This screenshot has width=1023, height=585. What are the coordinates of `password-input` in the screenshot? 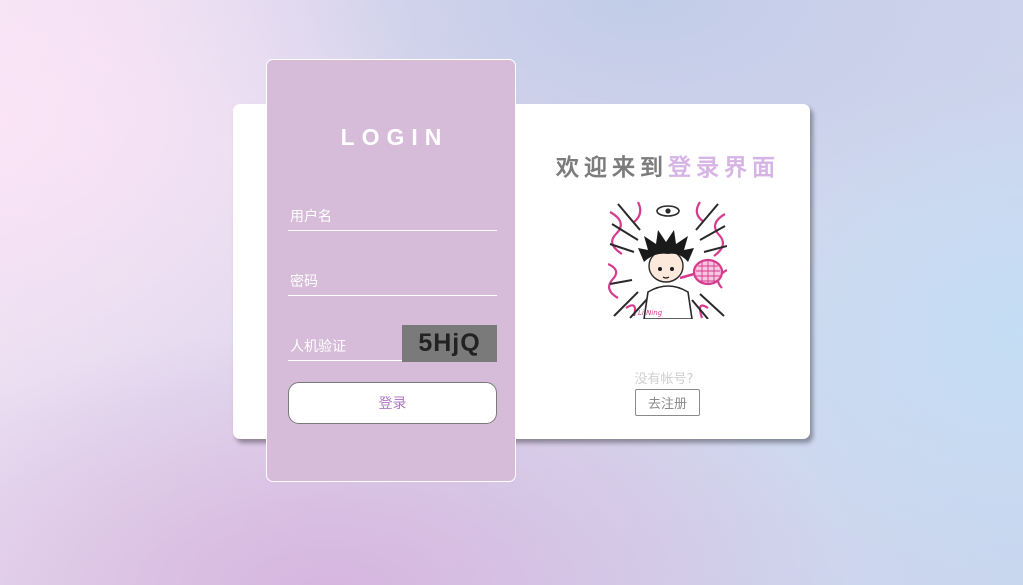 It's located at (392, 281).